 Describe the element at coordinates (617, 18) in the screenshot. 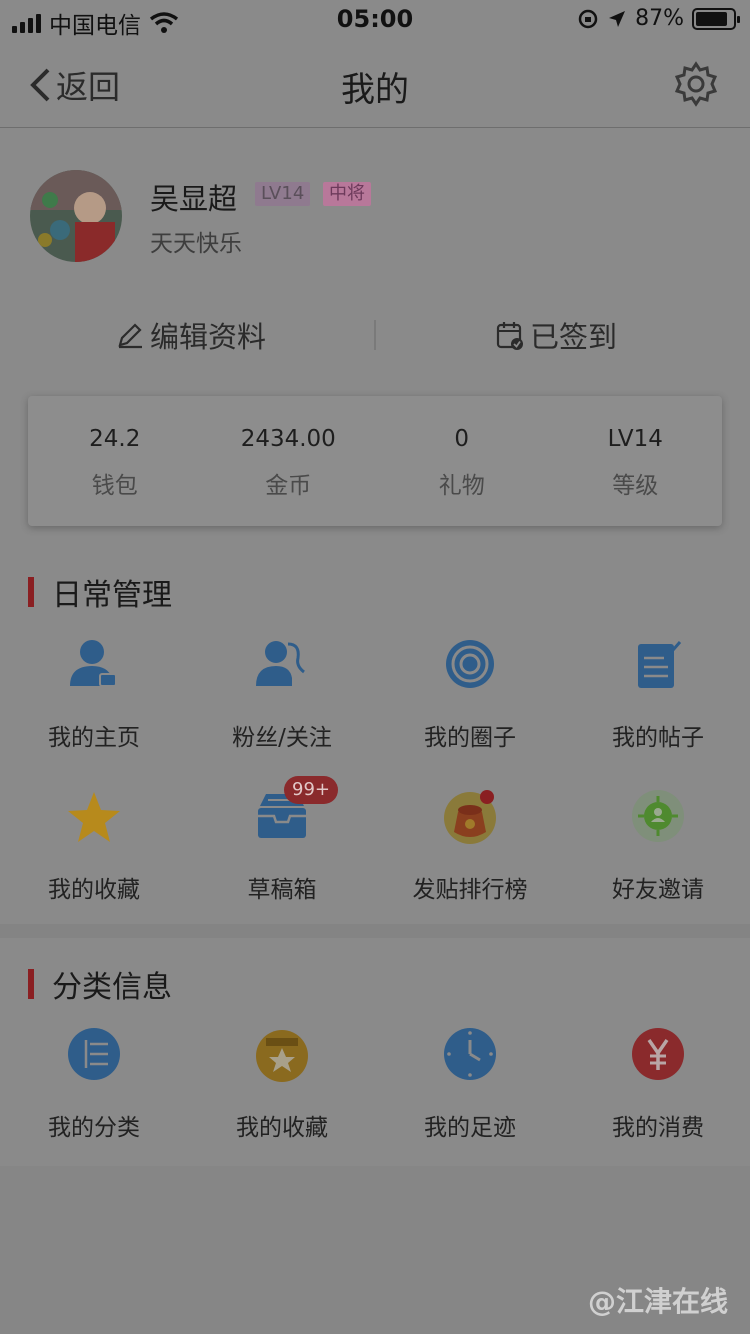

I see `location-icon` at that location.